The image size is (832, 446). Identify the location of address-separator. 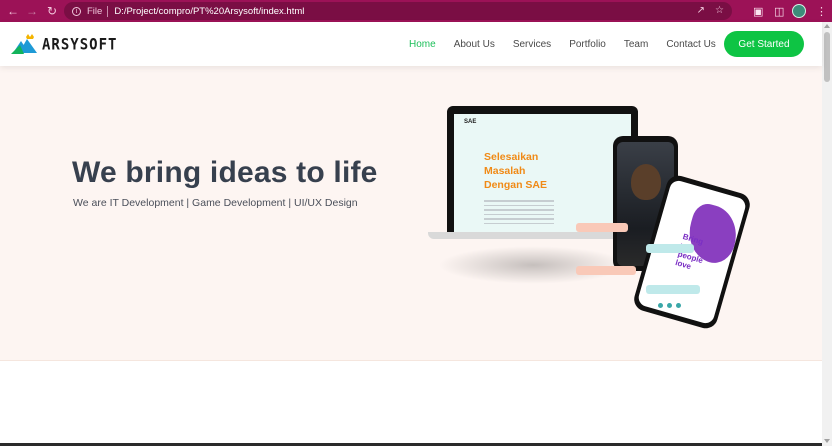
(108, 11).